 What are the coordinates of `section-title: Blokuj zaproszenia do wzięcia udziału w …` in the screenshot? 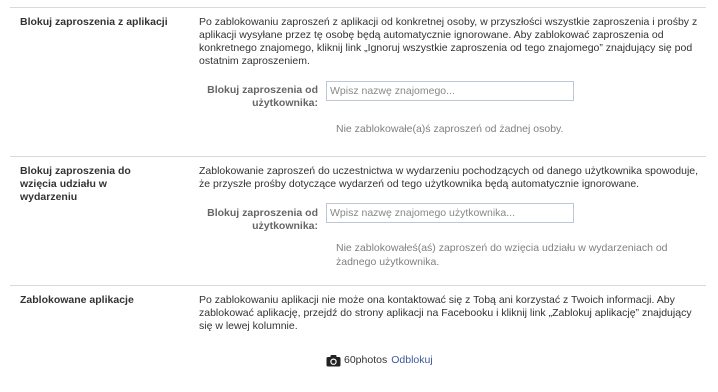 It's located at (75, 184).